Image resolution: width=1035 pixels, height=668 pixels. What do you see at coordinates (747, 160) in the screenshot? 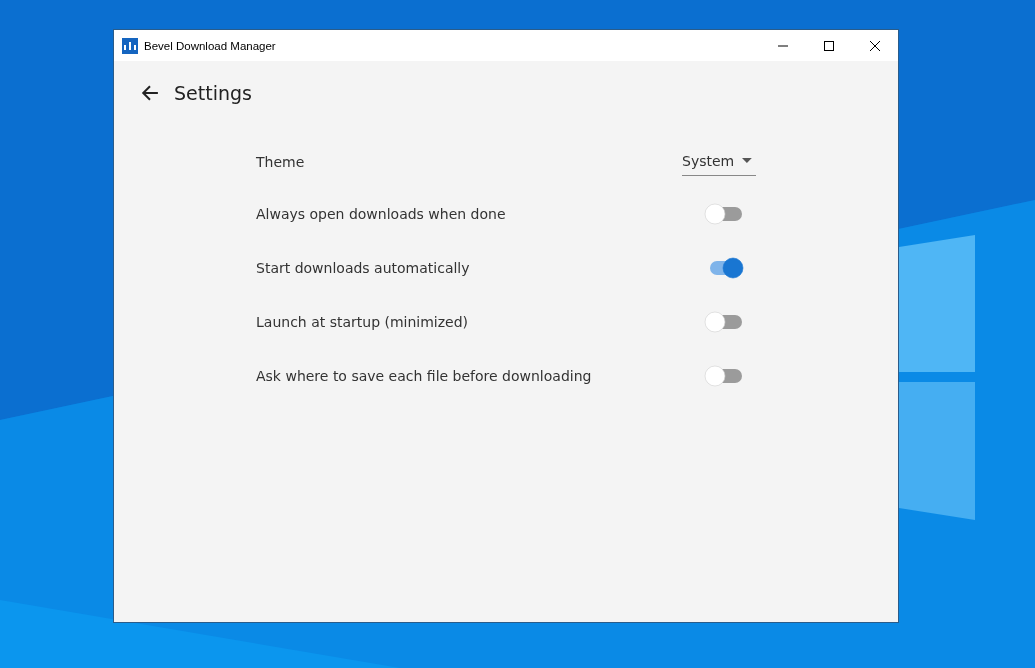
I see `caret-icon` at bounding box center [747, 160].